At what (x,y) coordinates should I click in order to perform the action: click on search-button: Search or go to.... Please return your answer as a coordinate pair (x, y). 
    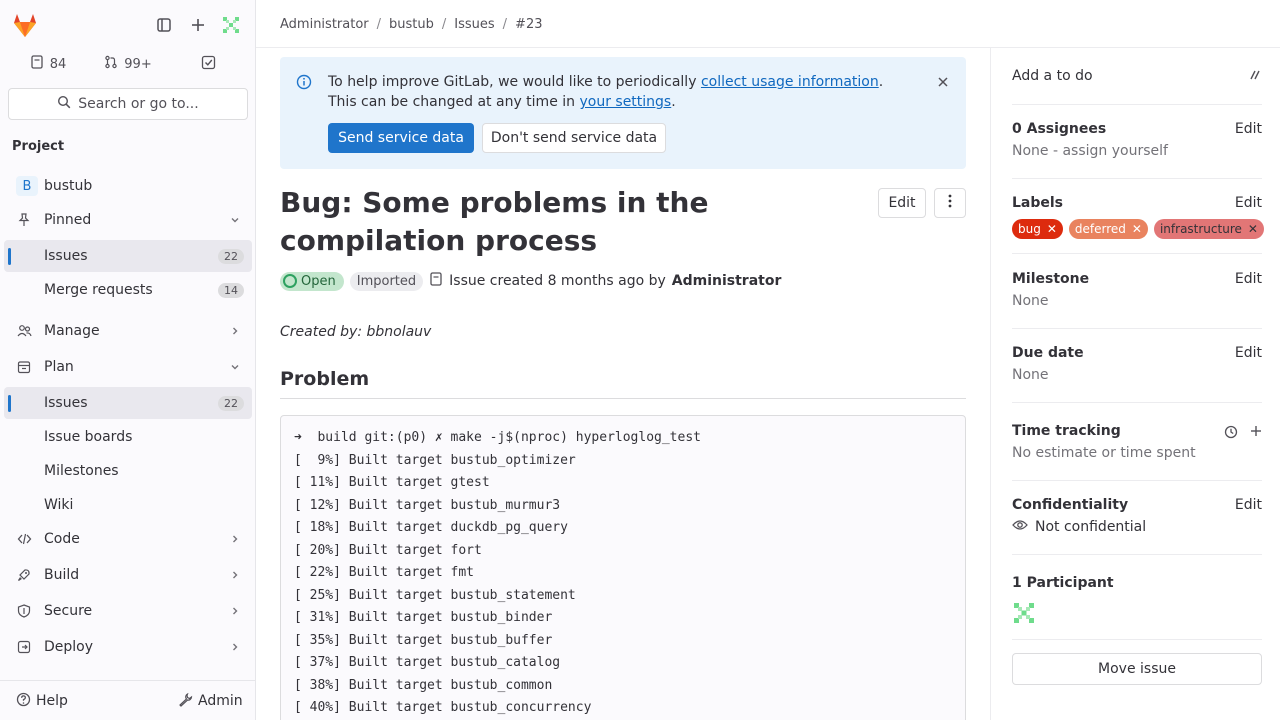
    Looking at the image, I should click on (128, 104).